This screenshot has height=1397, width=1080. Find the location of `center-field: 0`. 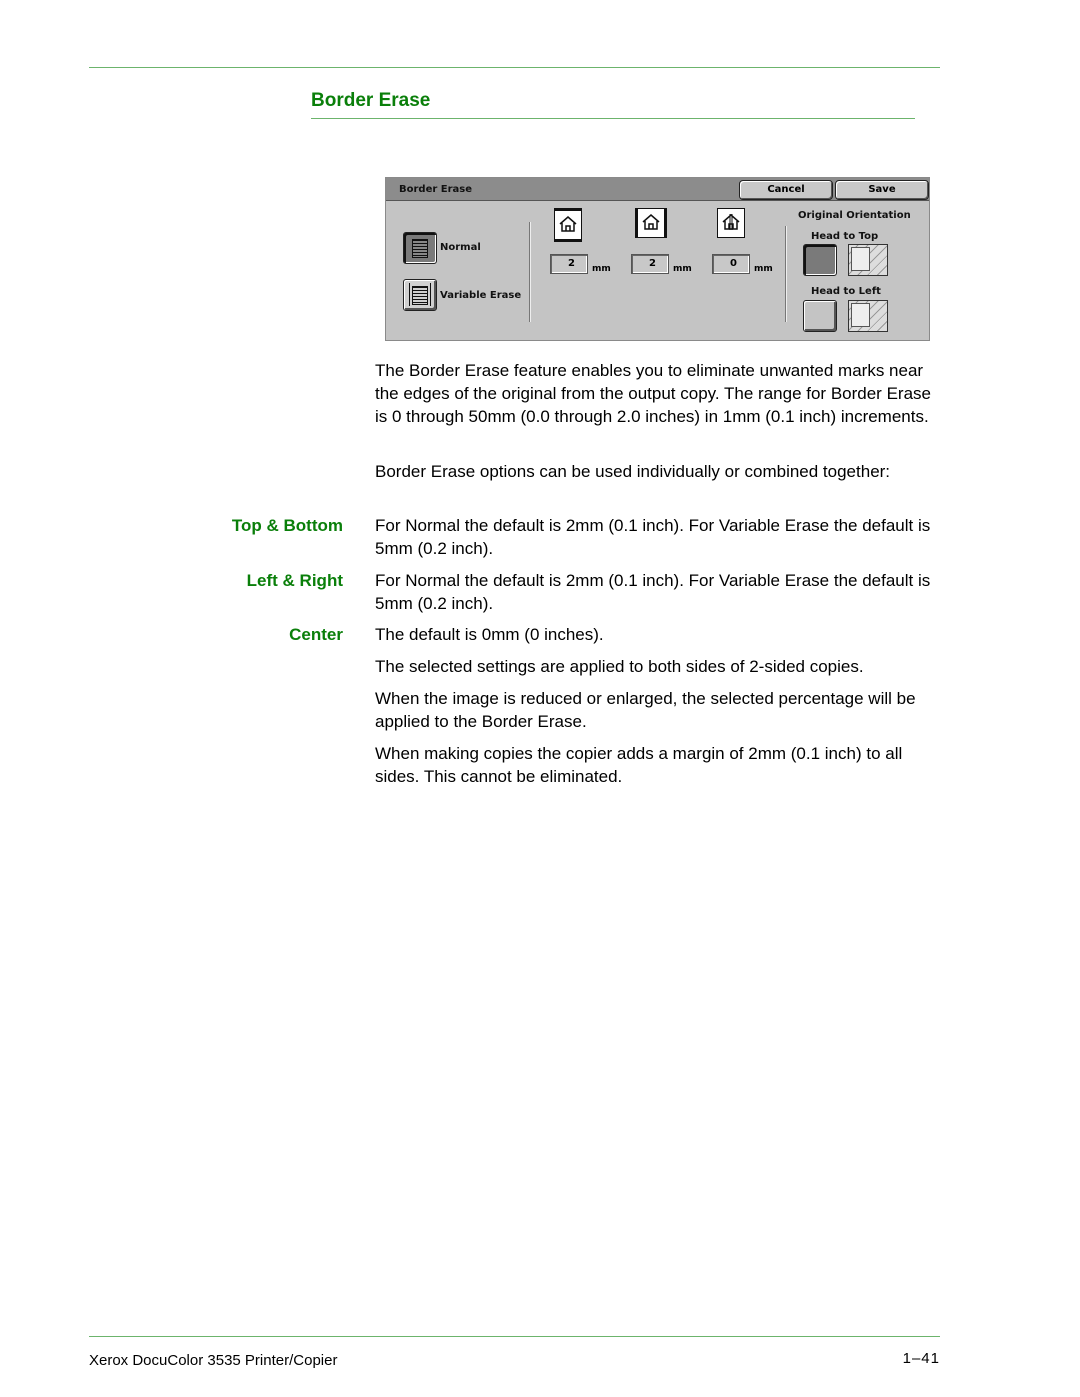

center-field: 0 is located at coordinates (731, 264).